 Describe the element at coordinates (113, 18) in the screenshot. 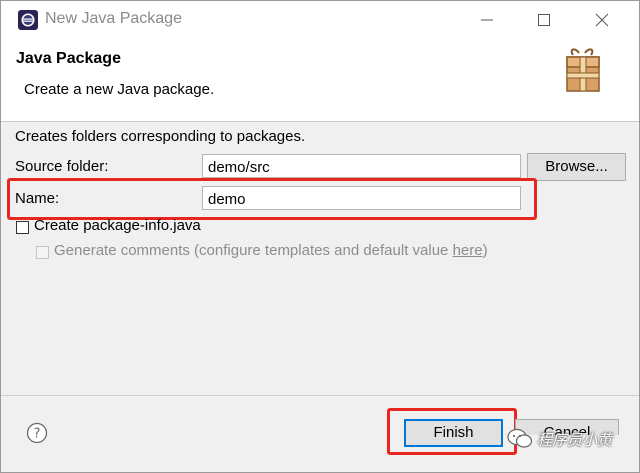

I see `window-title: New Java Package` at that location.